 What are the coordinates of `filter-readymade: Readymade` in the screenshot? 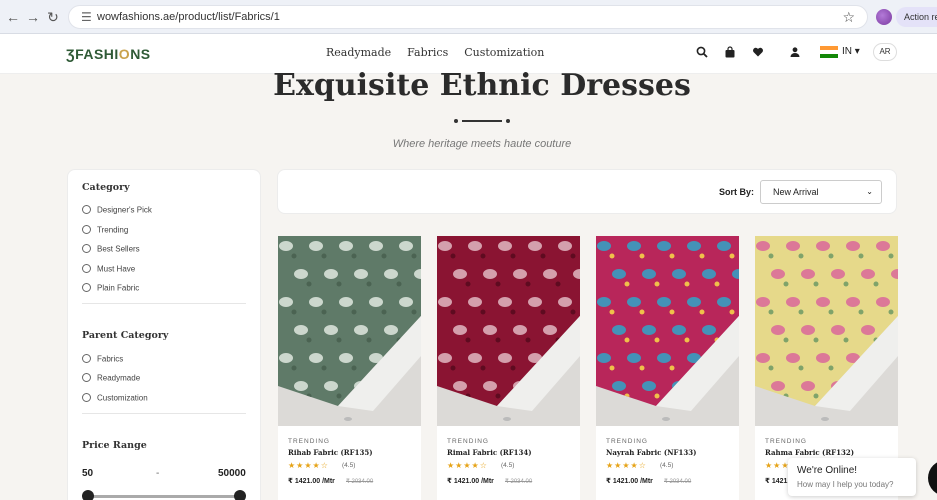 It's located at (111, 378).